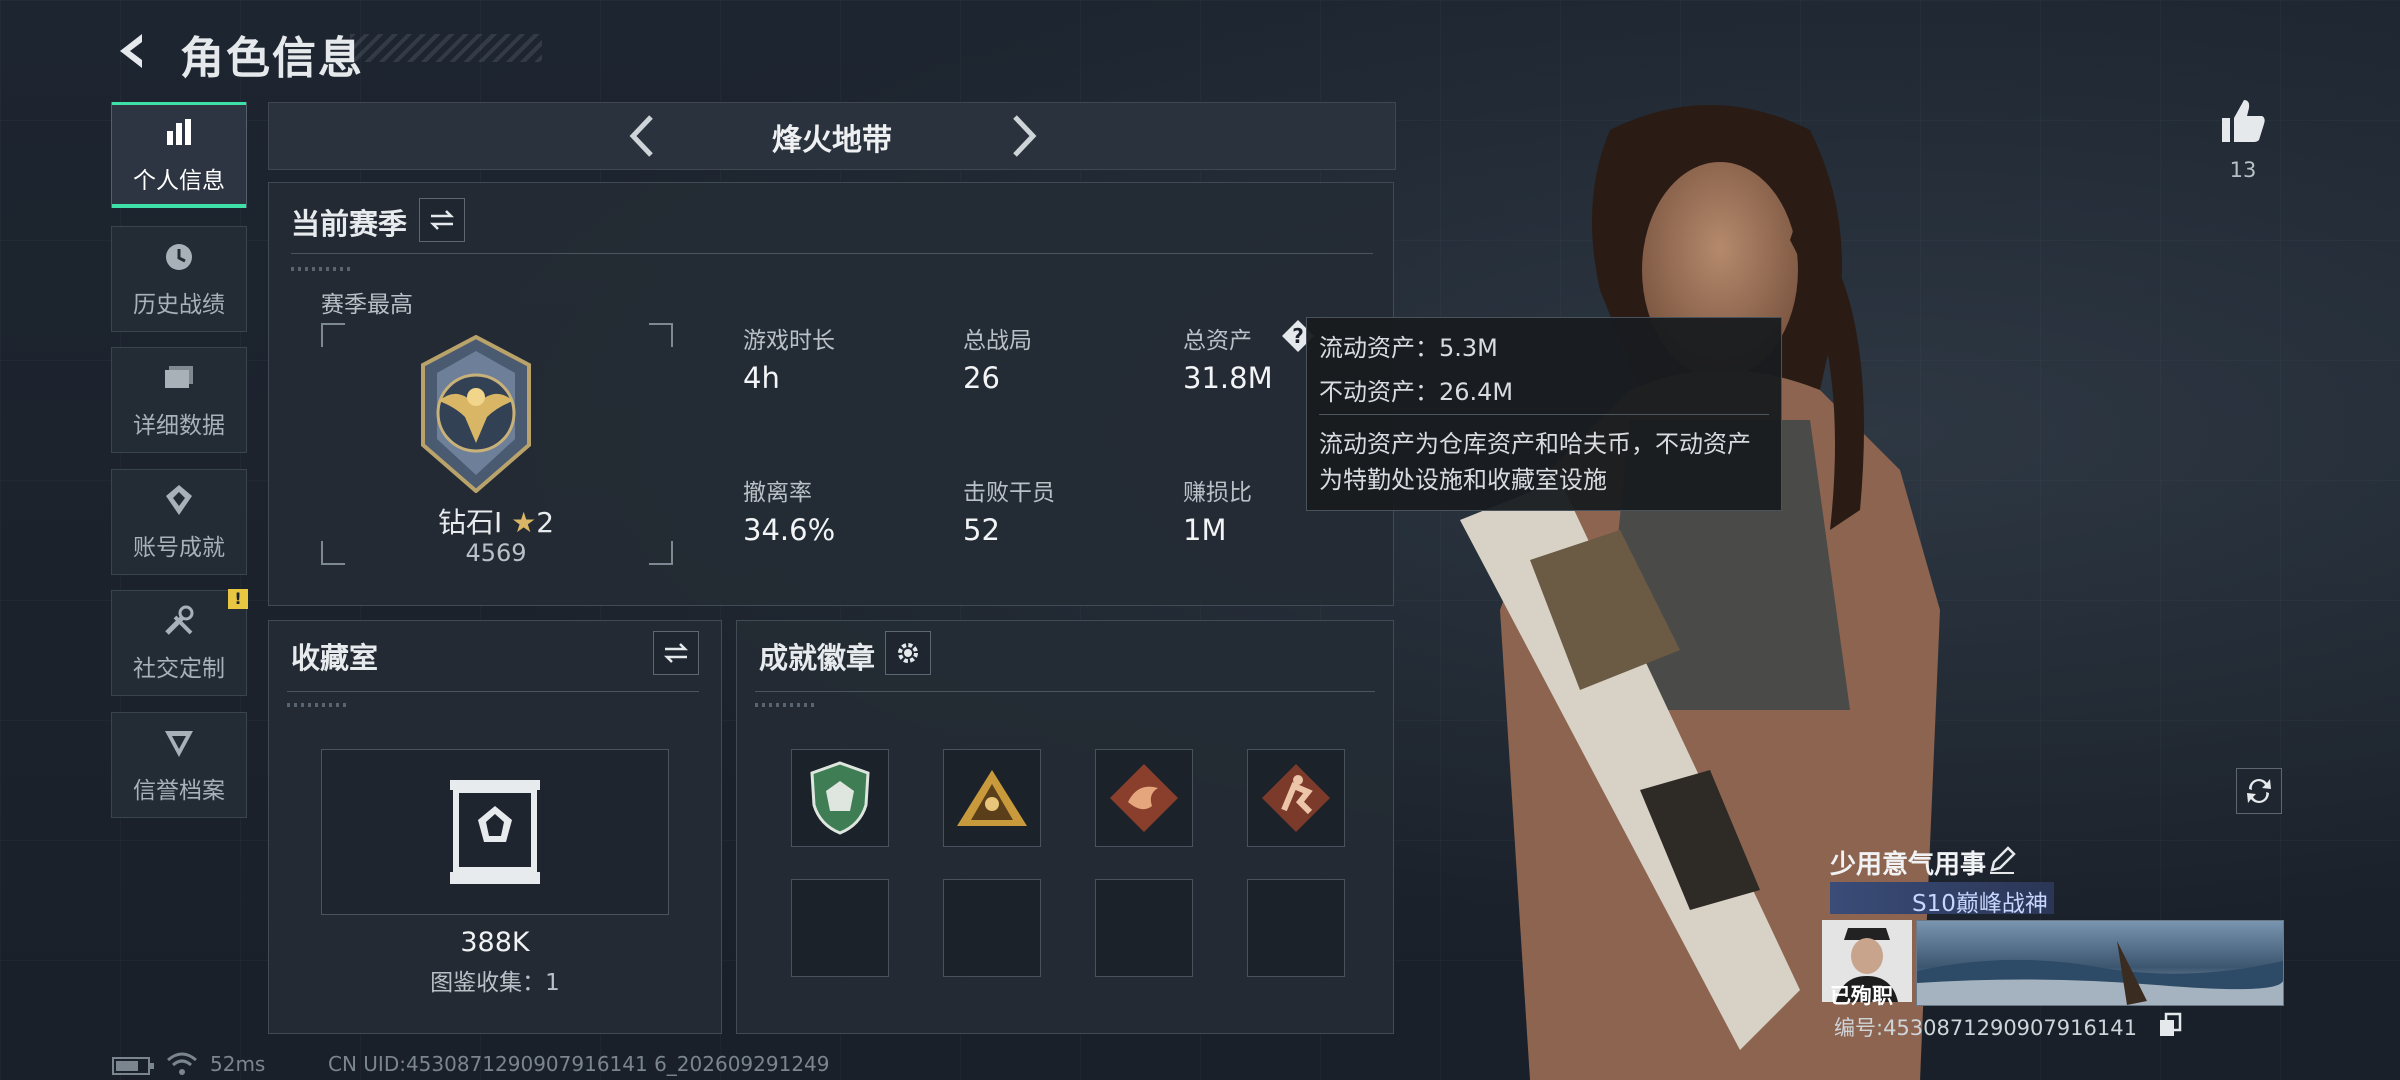 This screenshot has width=2400, height=1080. I want to click on refresh-icon, so click(2259, 791).